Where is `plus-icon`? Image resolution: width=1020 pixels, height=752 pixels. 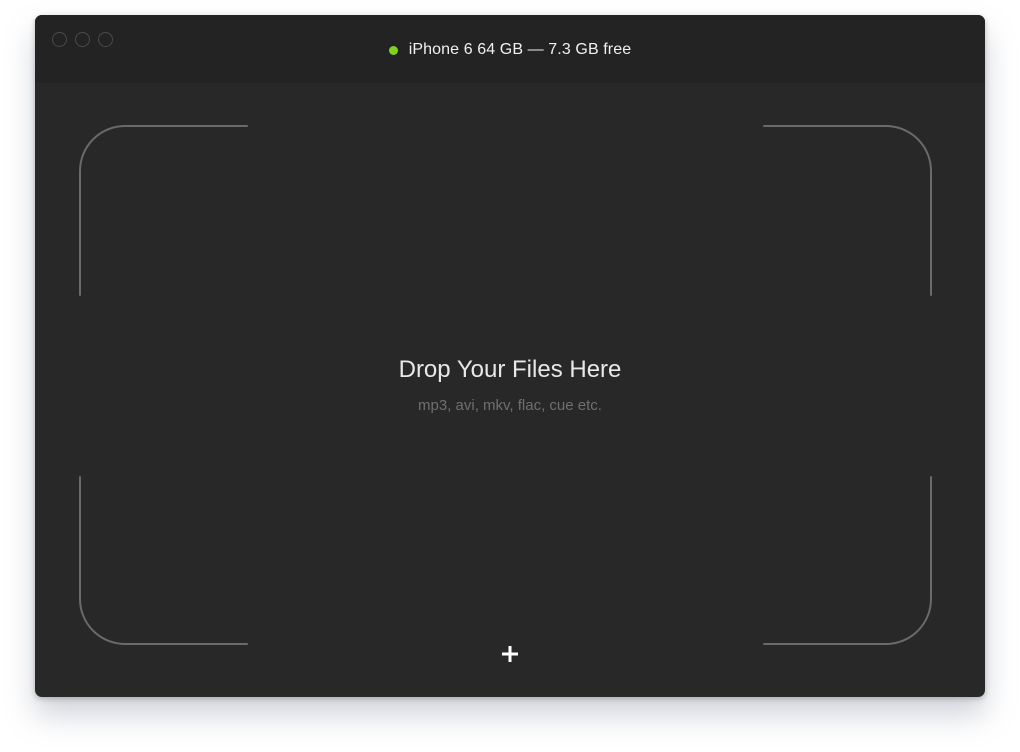 plus-icon is located at coordinates (510, 654).